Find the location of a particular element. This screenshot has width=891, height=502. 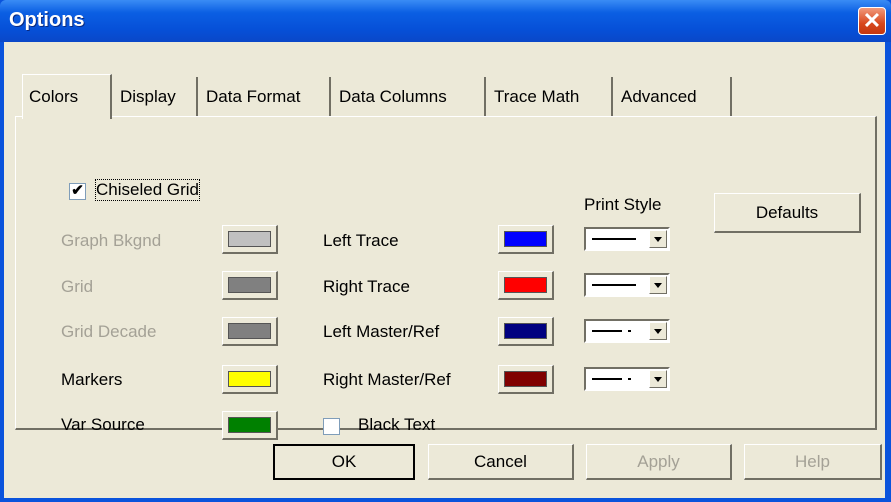

close-icon: ✕ is located at coordinates (872, 20).